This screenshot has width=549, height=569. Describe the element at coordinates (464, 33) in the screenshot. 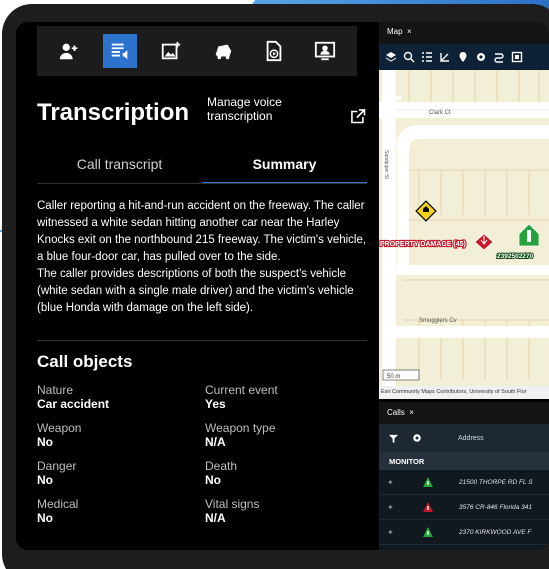

I see `map-tab: Map ×` at that location.